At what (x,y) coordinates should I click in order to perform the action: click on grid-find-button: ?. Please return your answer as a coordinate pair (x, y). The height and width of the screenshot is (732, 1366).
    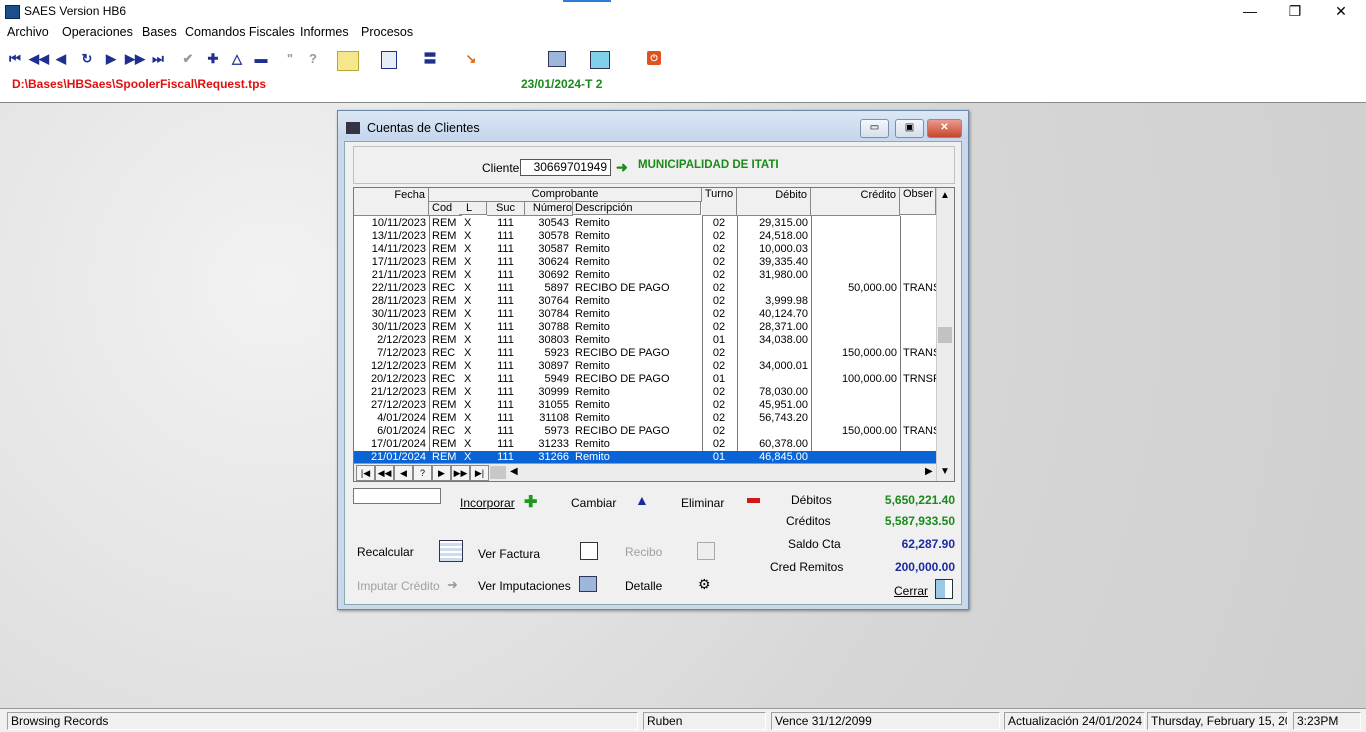
    Looking at the image, I should click on (422, 473).